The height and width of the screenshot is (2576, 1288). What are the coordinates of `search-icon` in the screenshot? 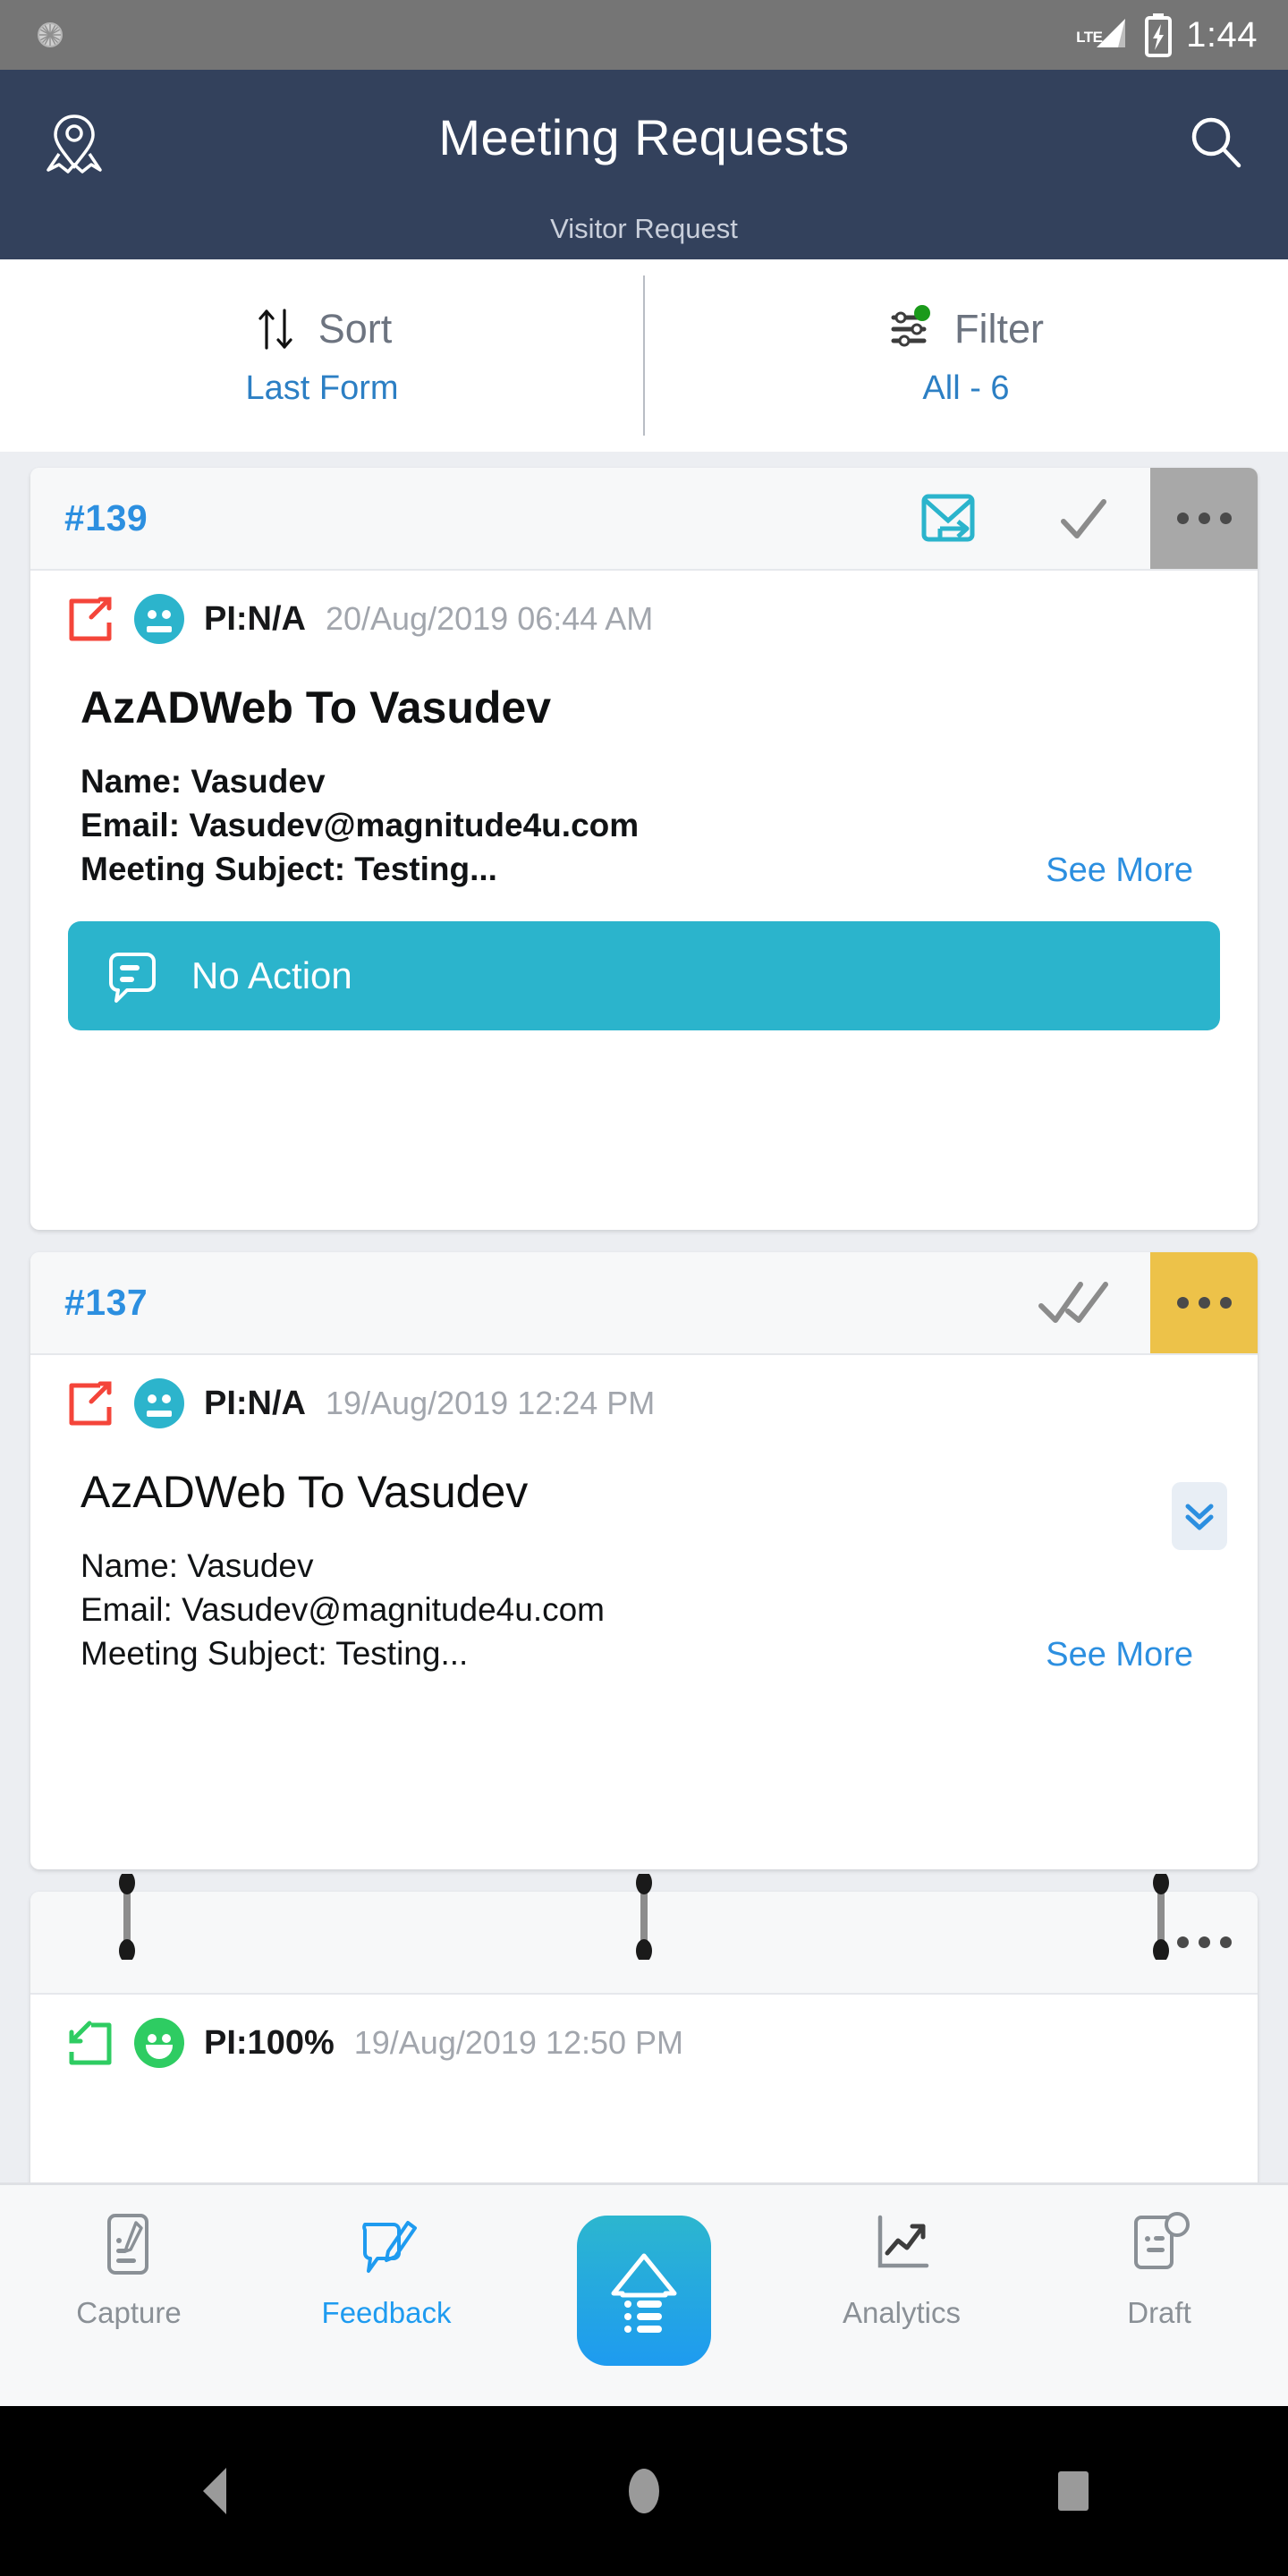 It's located at (1215, 142).